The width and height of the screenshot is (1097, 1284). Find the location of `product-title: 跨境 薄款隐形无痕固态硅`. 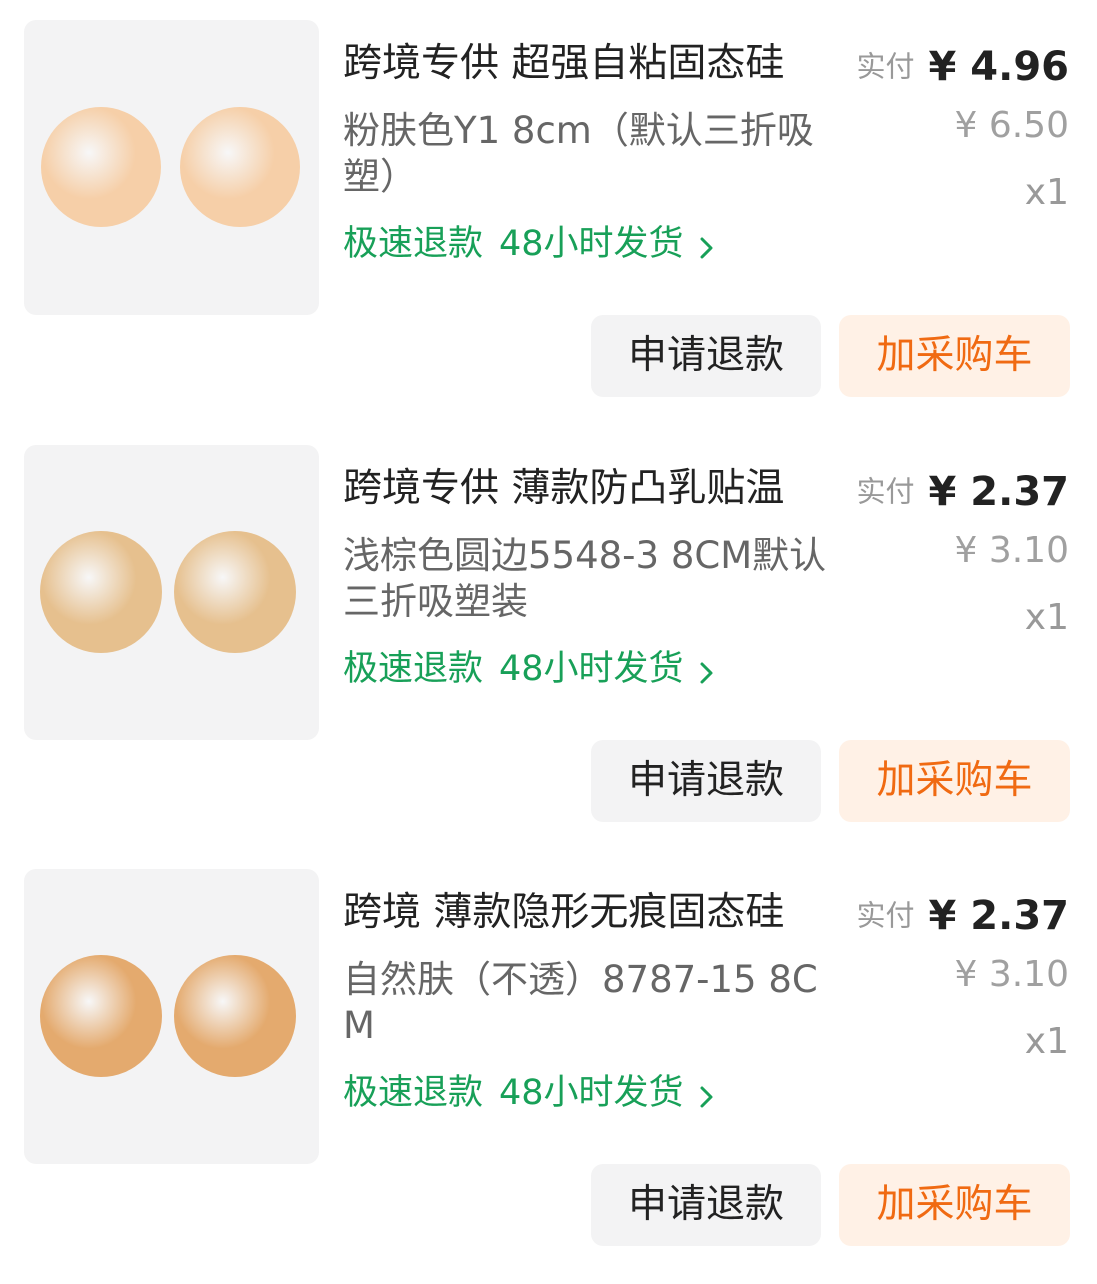

product-title: 跨境 薄款隐形无痕固态硅 is located at coordinates (598, 913).